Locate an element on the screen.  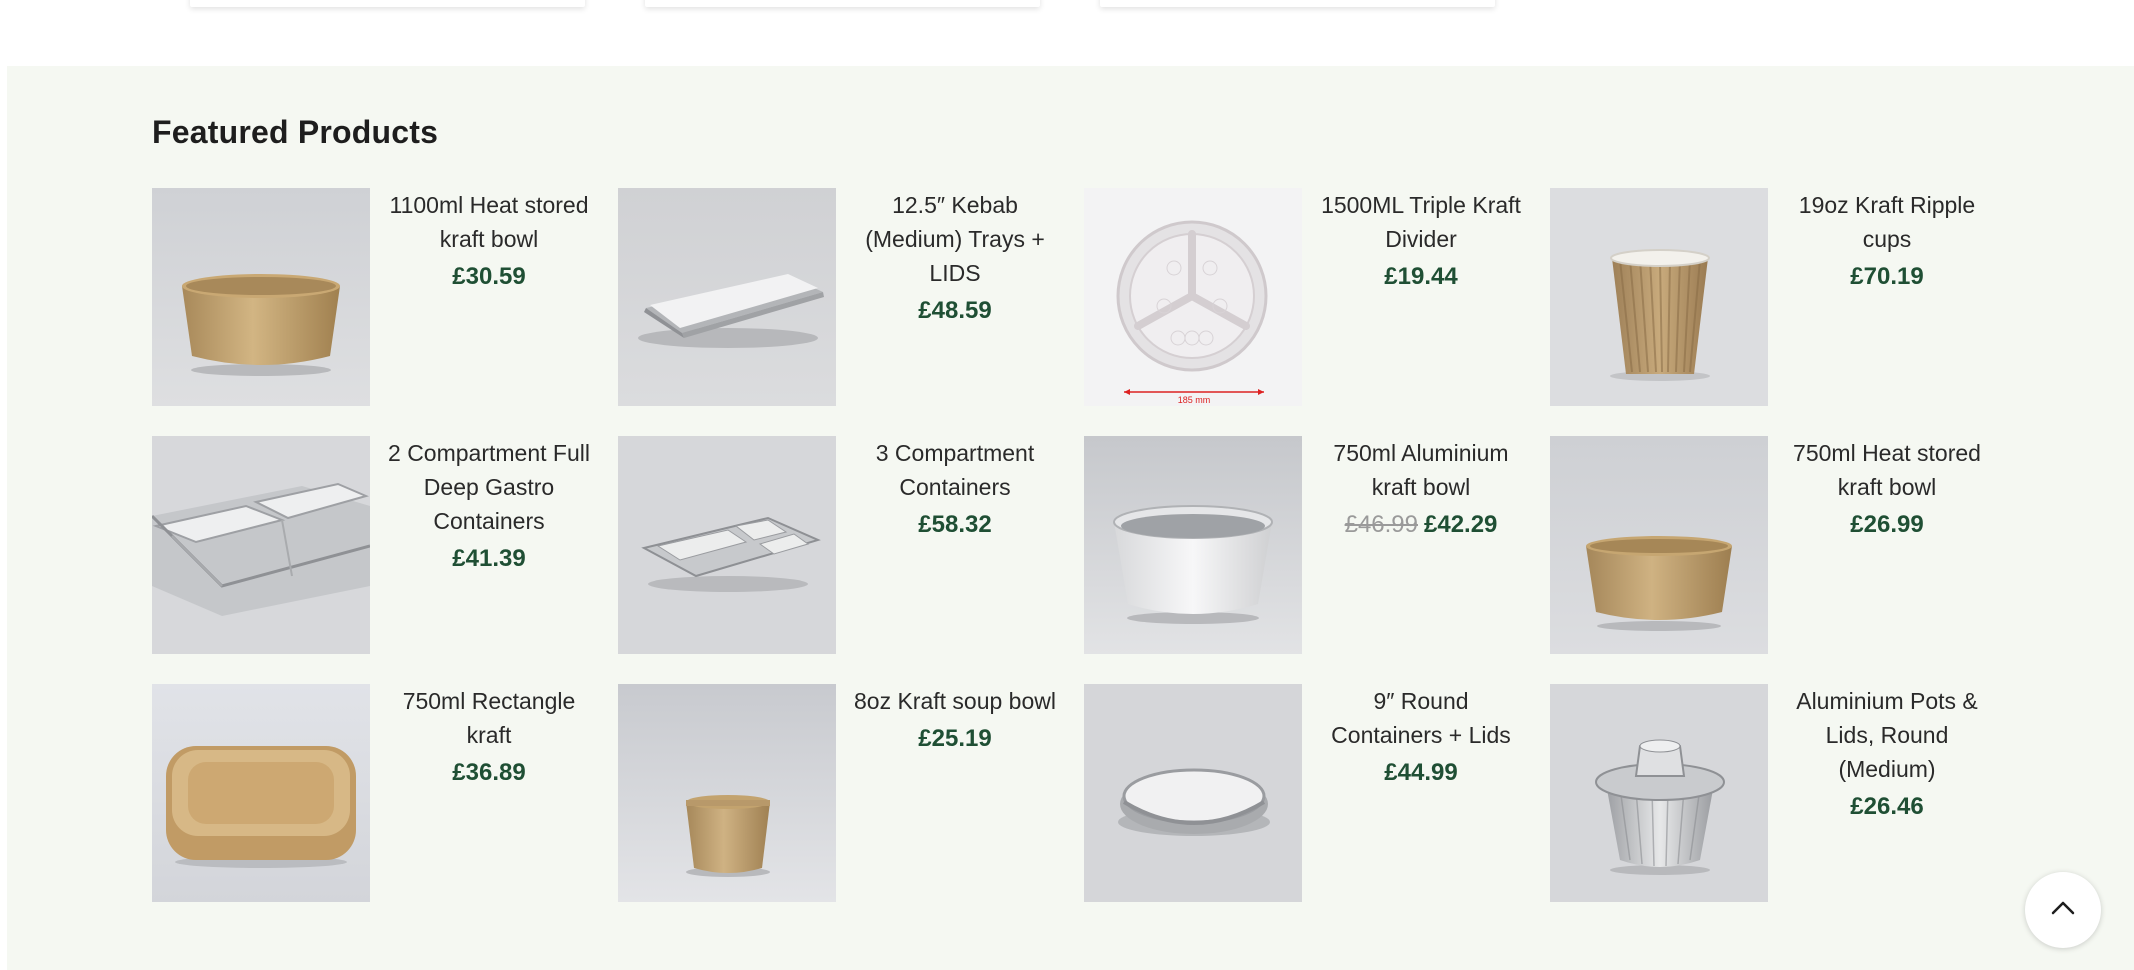
product-card: 3 Compartment Containers £58.32 is located at coordinates (845, 545).